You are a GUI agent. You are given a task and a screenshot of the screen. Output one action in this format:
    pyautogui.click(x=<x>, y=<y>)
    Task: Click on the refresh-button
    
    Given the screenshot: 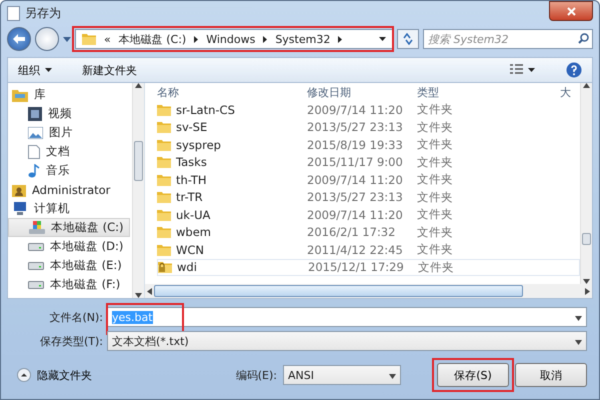 What is the action you would take?
    pyautogui.click(x=408, y=39)
    